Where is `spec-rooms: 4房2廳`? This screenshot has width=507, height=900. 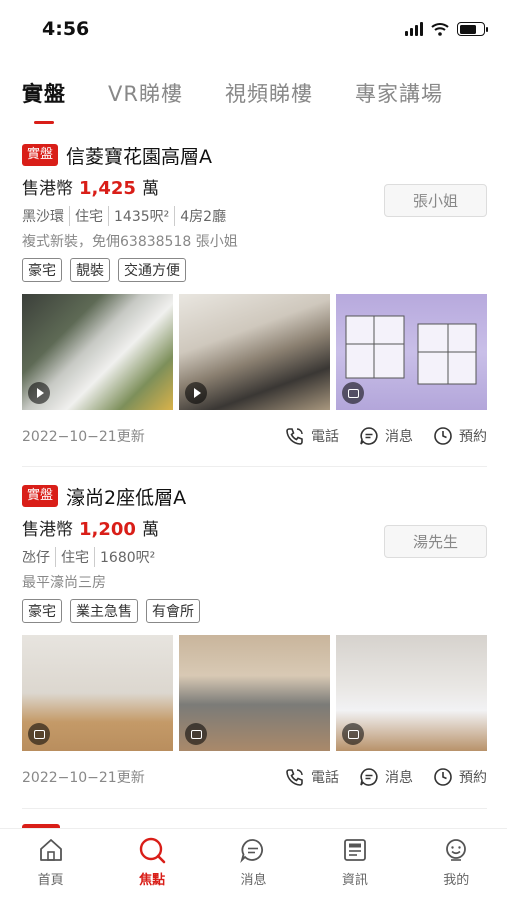
spec-rooms: 4房2廳 is located at coordinates (202, 216).